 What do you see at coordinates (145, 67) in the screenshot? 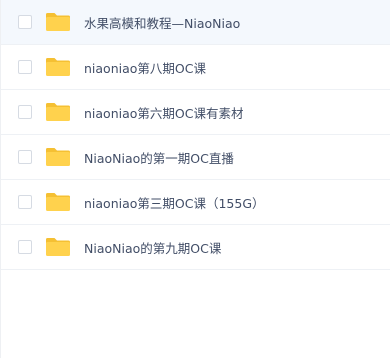
I see `file-name: niaoniao第八期OC课` at bounding box center [145, 67].